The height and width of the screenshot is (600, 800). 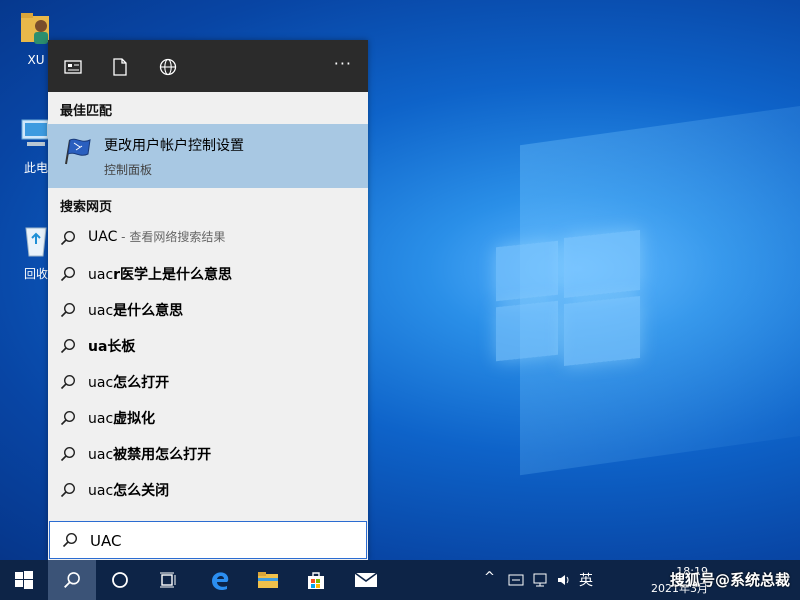 What do you see at coordinates (220, 541) in the screenshot?
I see `search-input` at bounding box center [220, 541].